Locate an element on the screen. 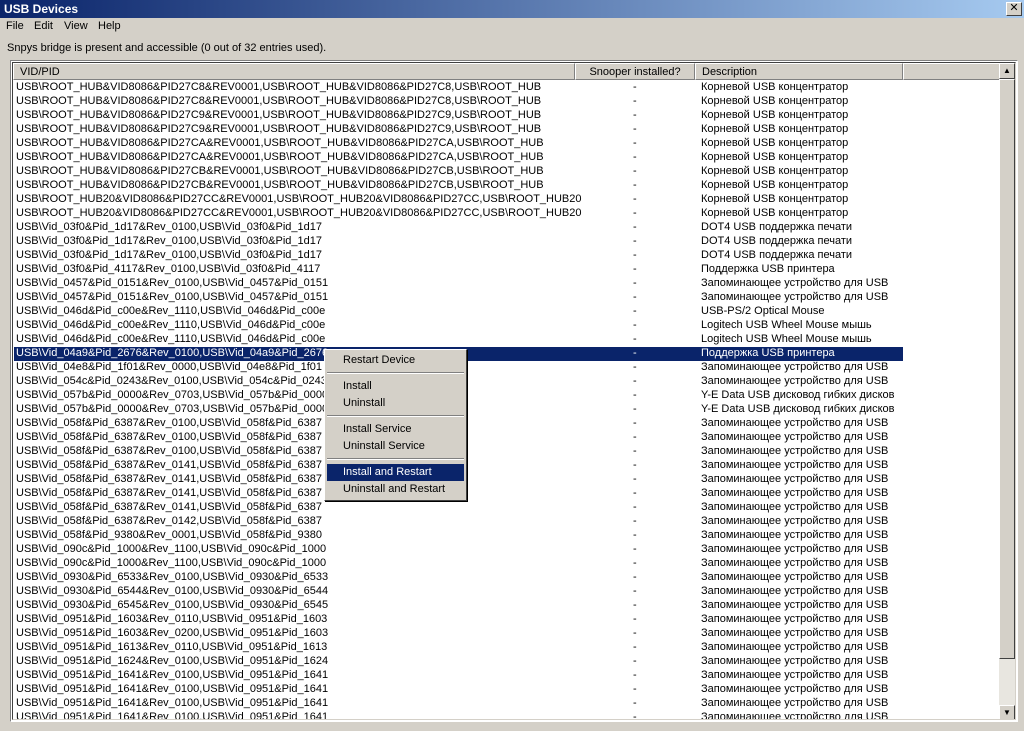 The image size is (1024, 731). scroll-up-button: ▲ is located at coordinates (1007, 71).